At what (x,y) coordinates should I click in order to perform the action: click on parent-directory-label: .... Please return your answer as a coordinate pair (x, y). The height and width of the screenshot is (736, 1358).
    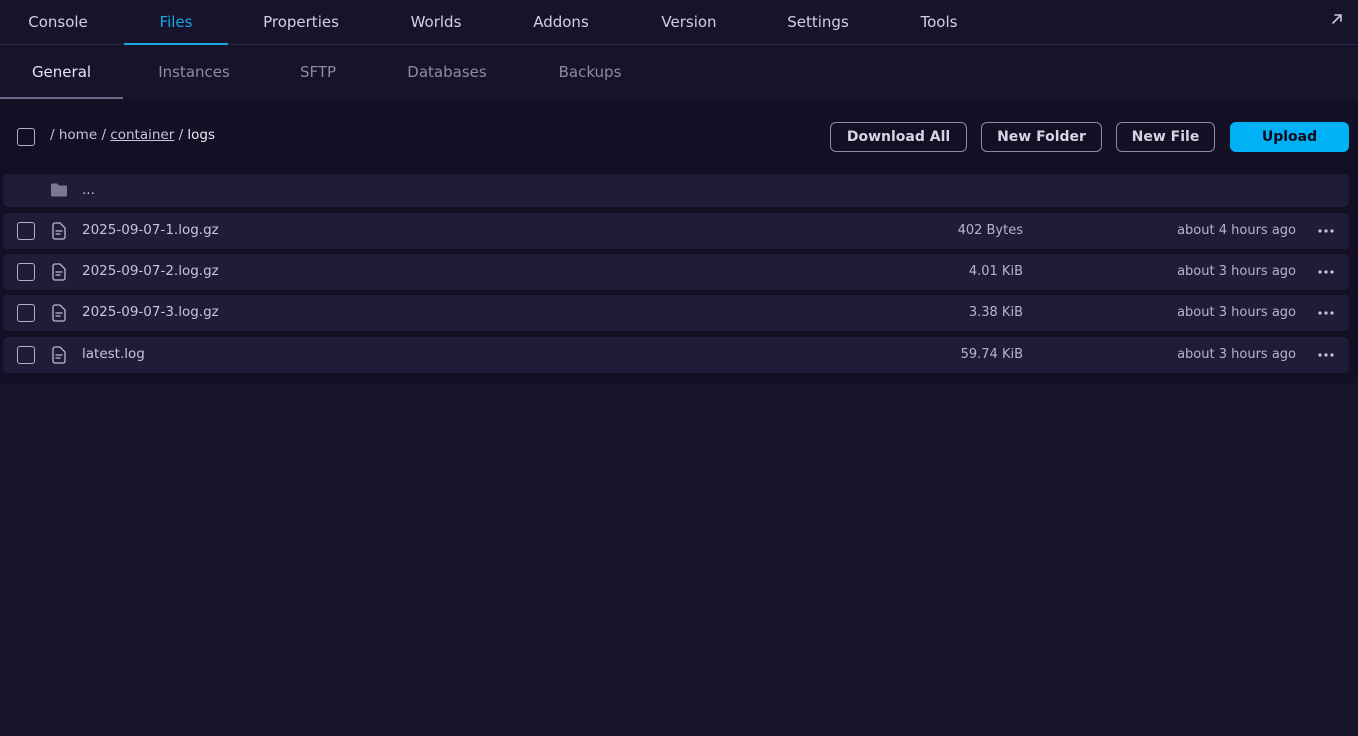
    Looking at the image, I should click on (88, 190).